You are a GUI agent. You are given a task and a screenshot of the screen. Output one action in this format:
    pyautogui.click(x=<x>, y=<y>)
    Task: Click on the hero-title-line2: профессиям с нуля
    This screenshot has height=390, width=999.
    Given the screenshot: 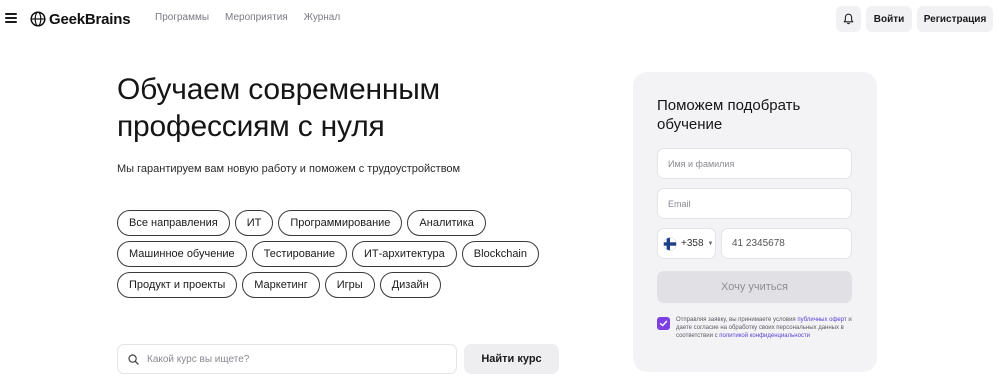 What is the action you would take?
    pyautogui.click(x=251, y=126)
    